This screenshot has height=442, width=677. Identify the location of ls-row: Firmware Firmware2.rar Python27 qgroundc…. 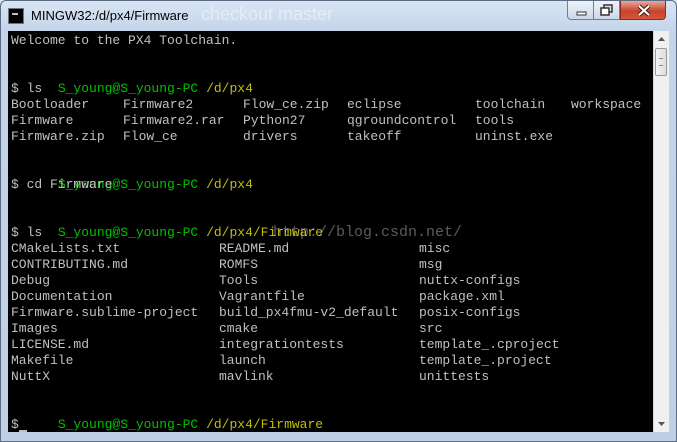
(331, 121).